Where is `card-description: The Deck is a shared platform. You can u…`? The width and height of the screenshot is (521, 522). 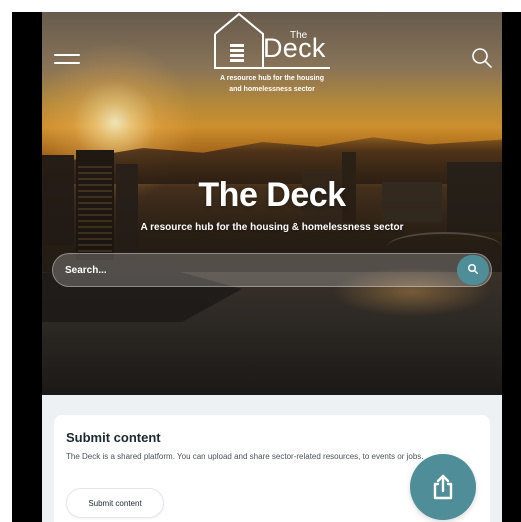 card-description: The Deck is a shared platform. You can u… is located at coordinates (245, 456).